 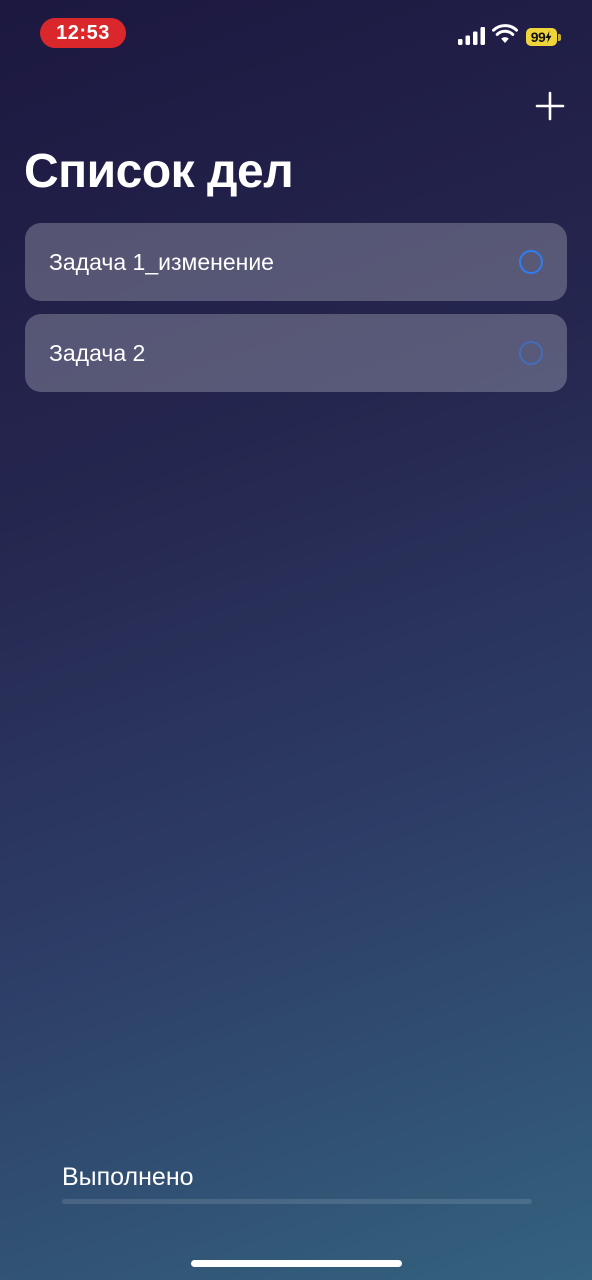 I want to click on battery-level: 99, so click(x=541, y=37).